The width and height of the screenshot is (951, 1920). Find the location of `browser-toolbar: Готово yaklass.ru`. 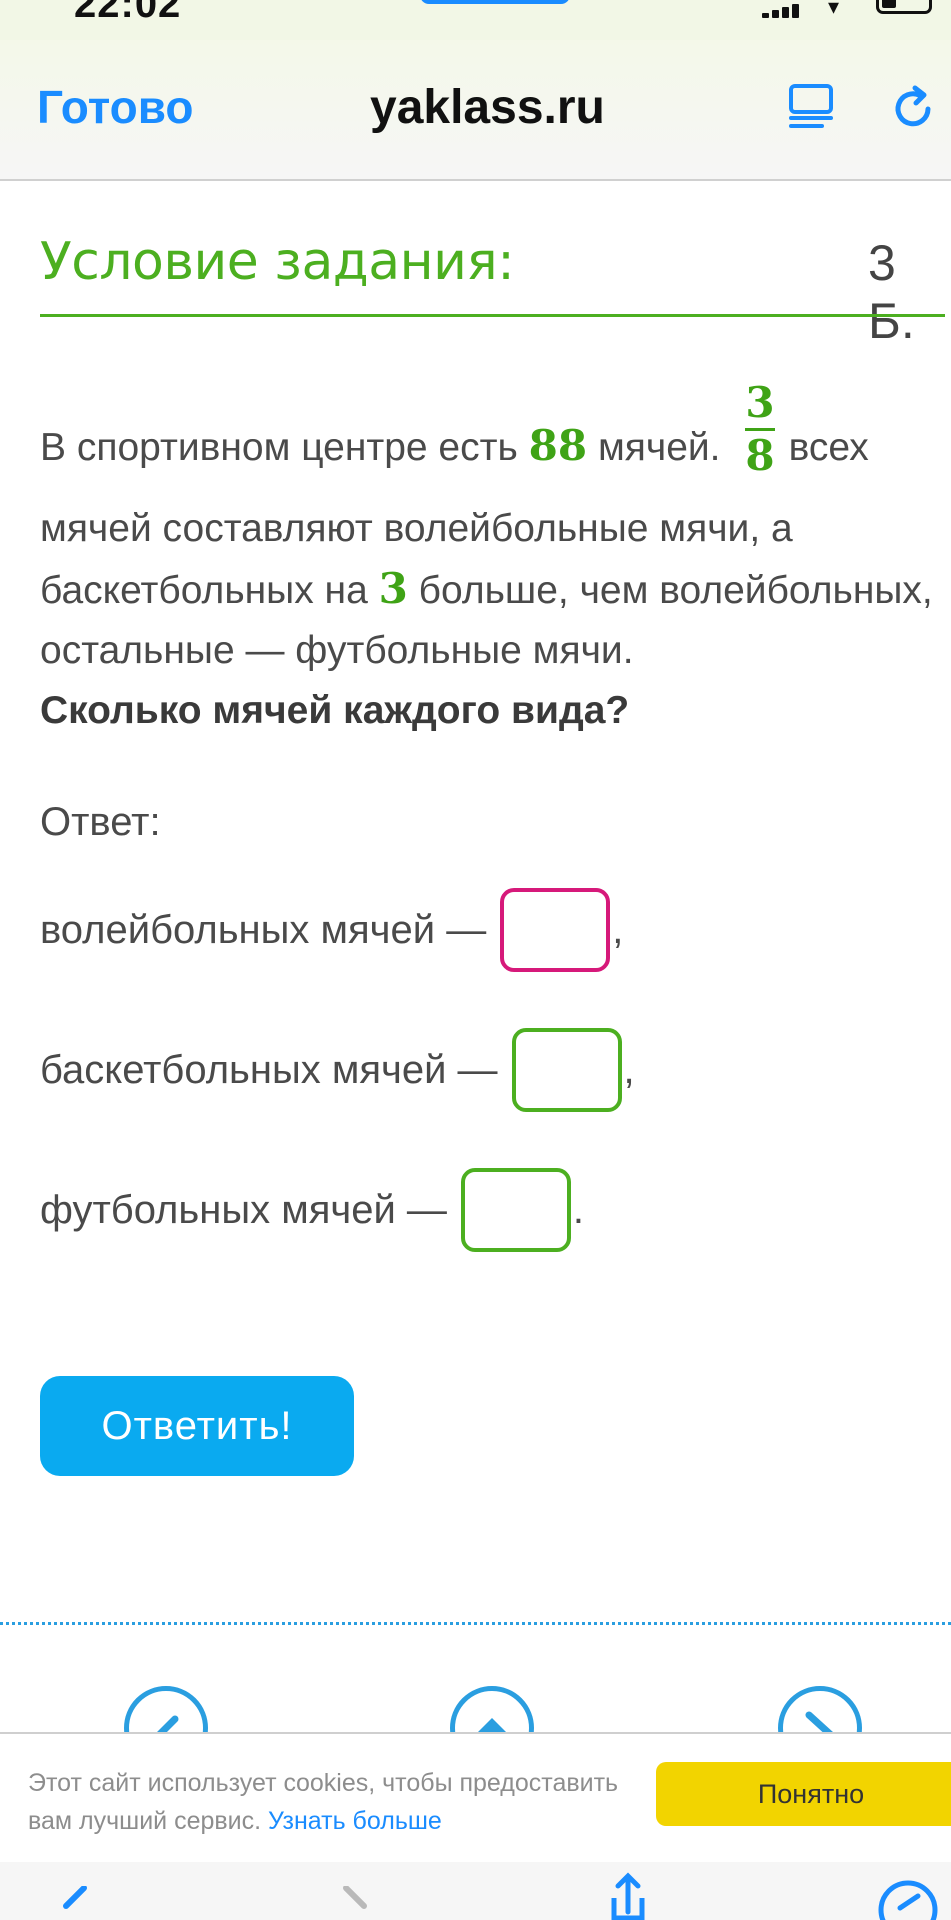

browser-toolbar: Готово yaklass.ru is located at coordinates (475, 110).